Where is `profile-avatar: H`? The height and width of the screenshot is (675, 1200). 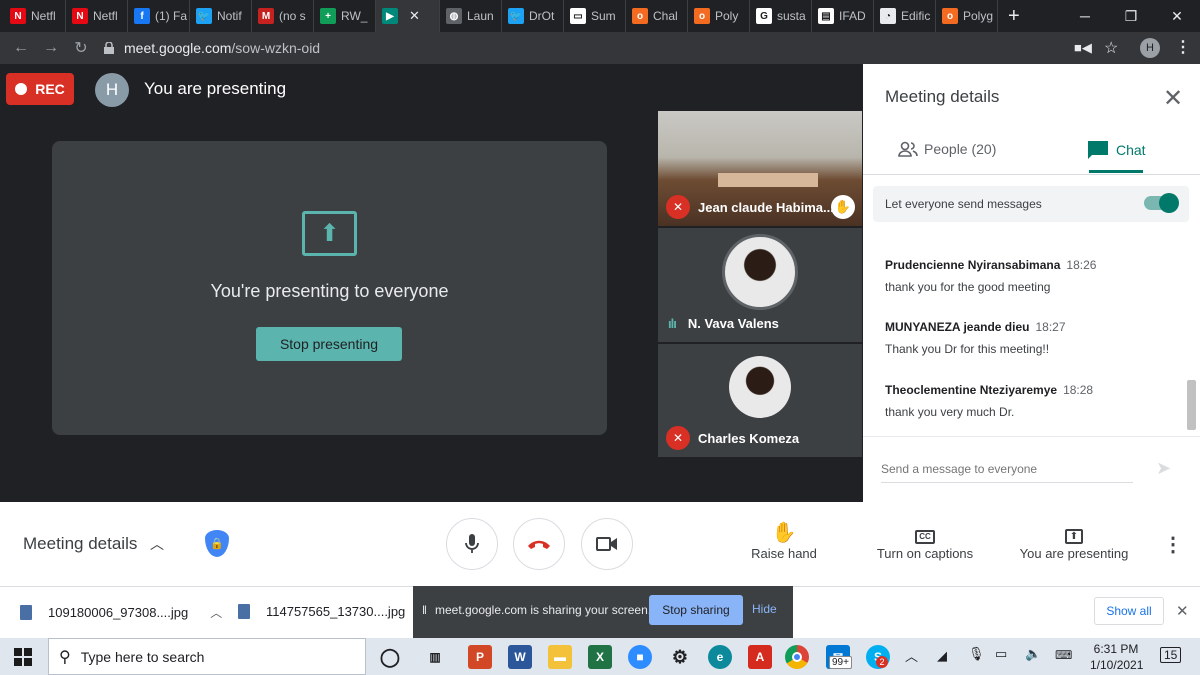 profile-avatar: H is located at coordinates (1150, 48).